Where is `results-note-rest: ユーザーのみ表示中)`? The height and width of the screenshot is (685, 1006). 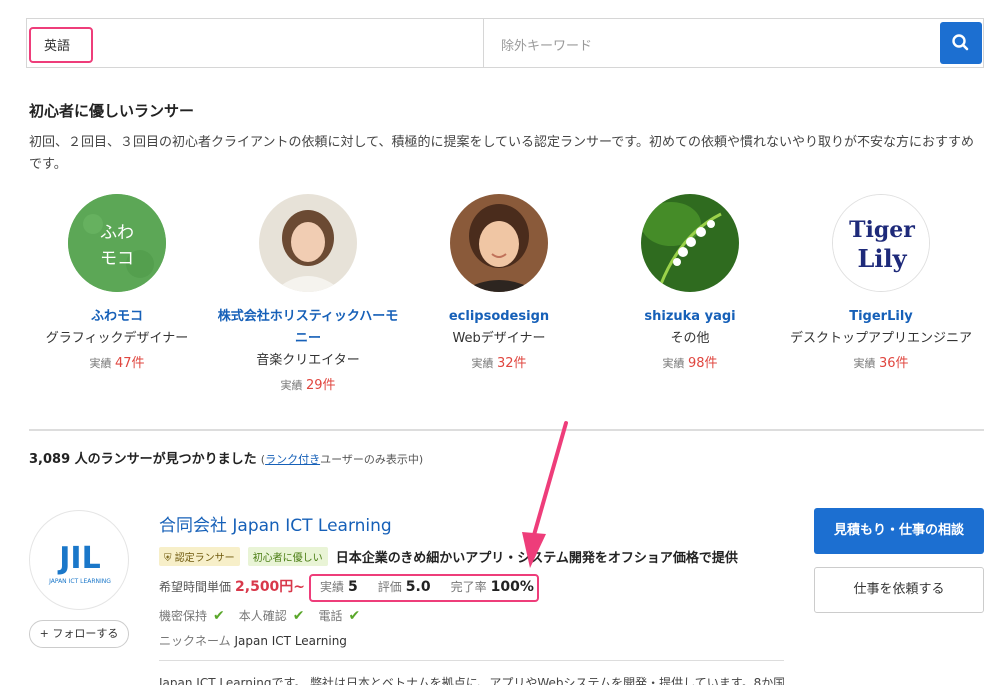
results-note-rest: ユーザーのみ表示中) is located at coordinates (372, 459).